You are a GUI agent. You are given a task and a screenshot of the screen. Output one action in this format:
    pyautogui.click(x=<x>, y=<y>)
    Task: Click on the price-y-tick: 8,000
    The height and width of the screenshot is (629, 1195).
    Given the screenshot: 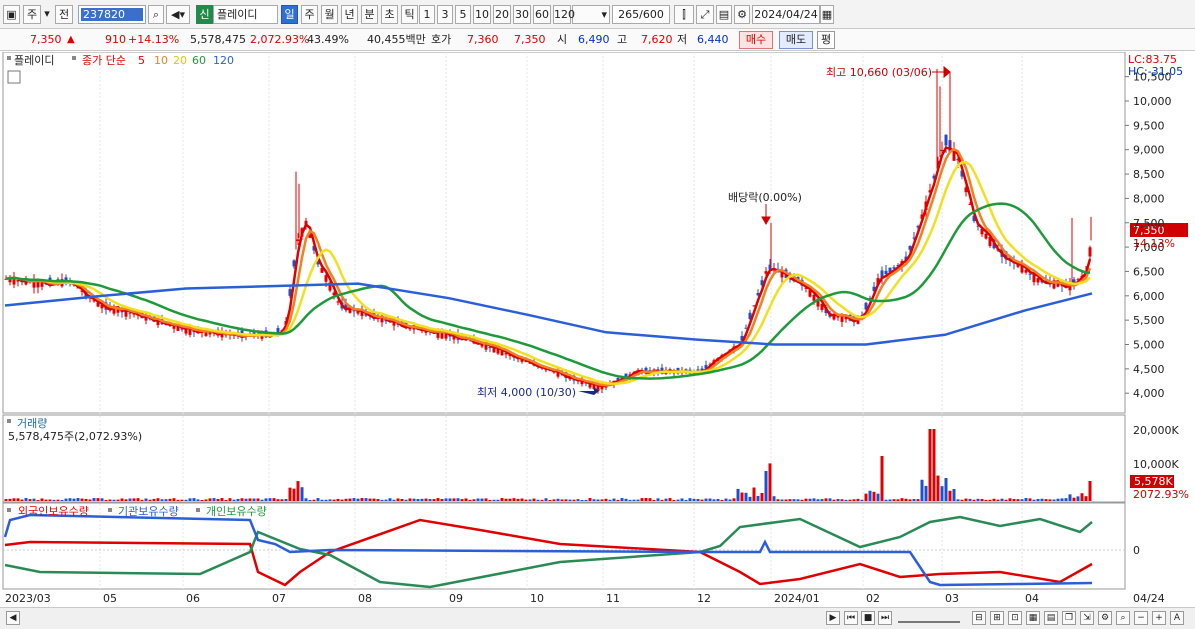 What is the action you would take?
    pyautogui.click(x=1149, y=198)
    